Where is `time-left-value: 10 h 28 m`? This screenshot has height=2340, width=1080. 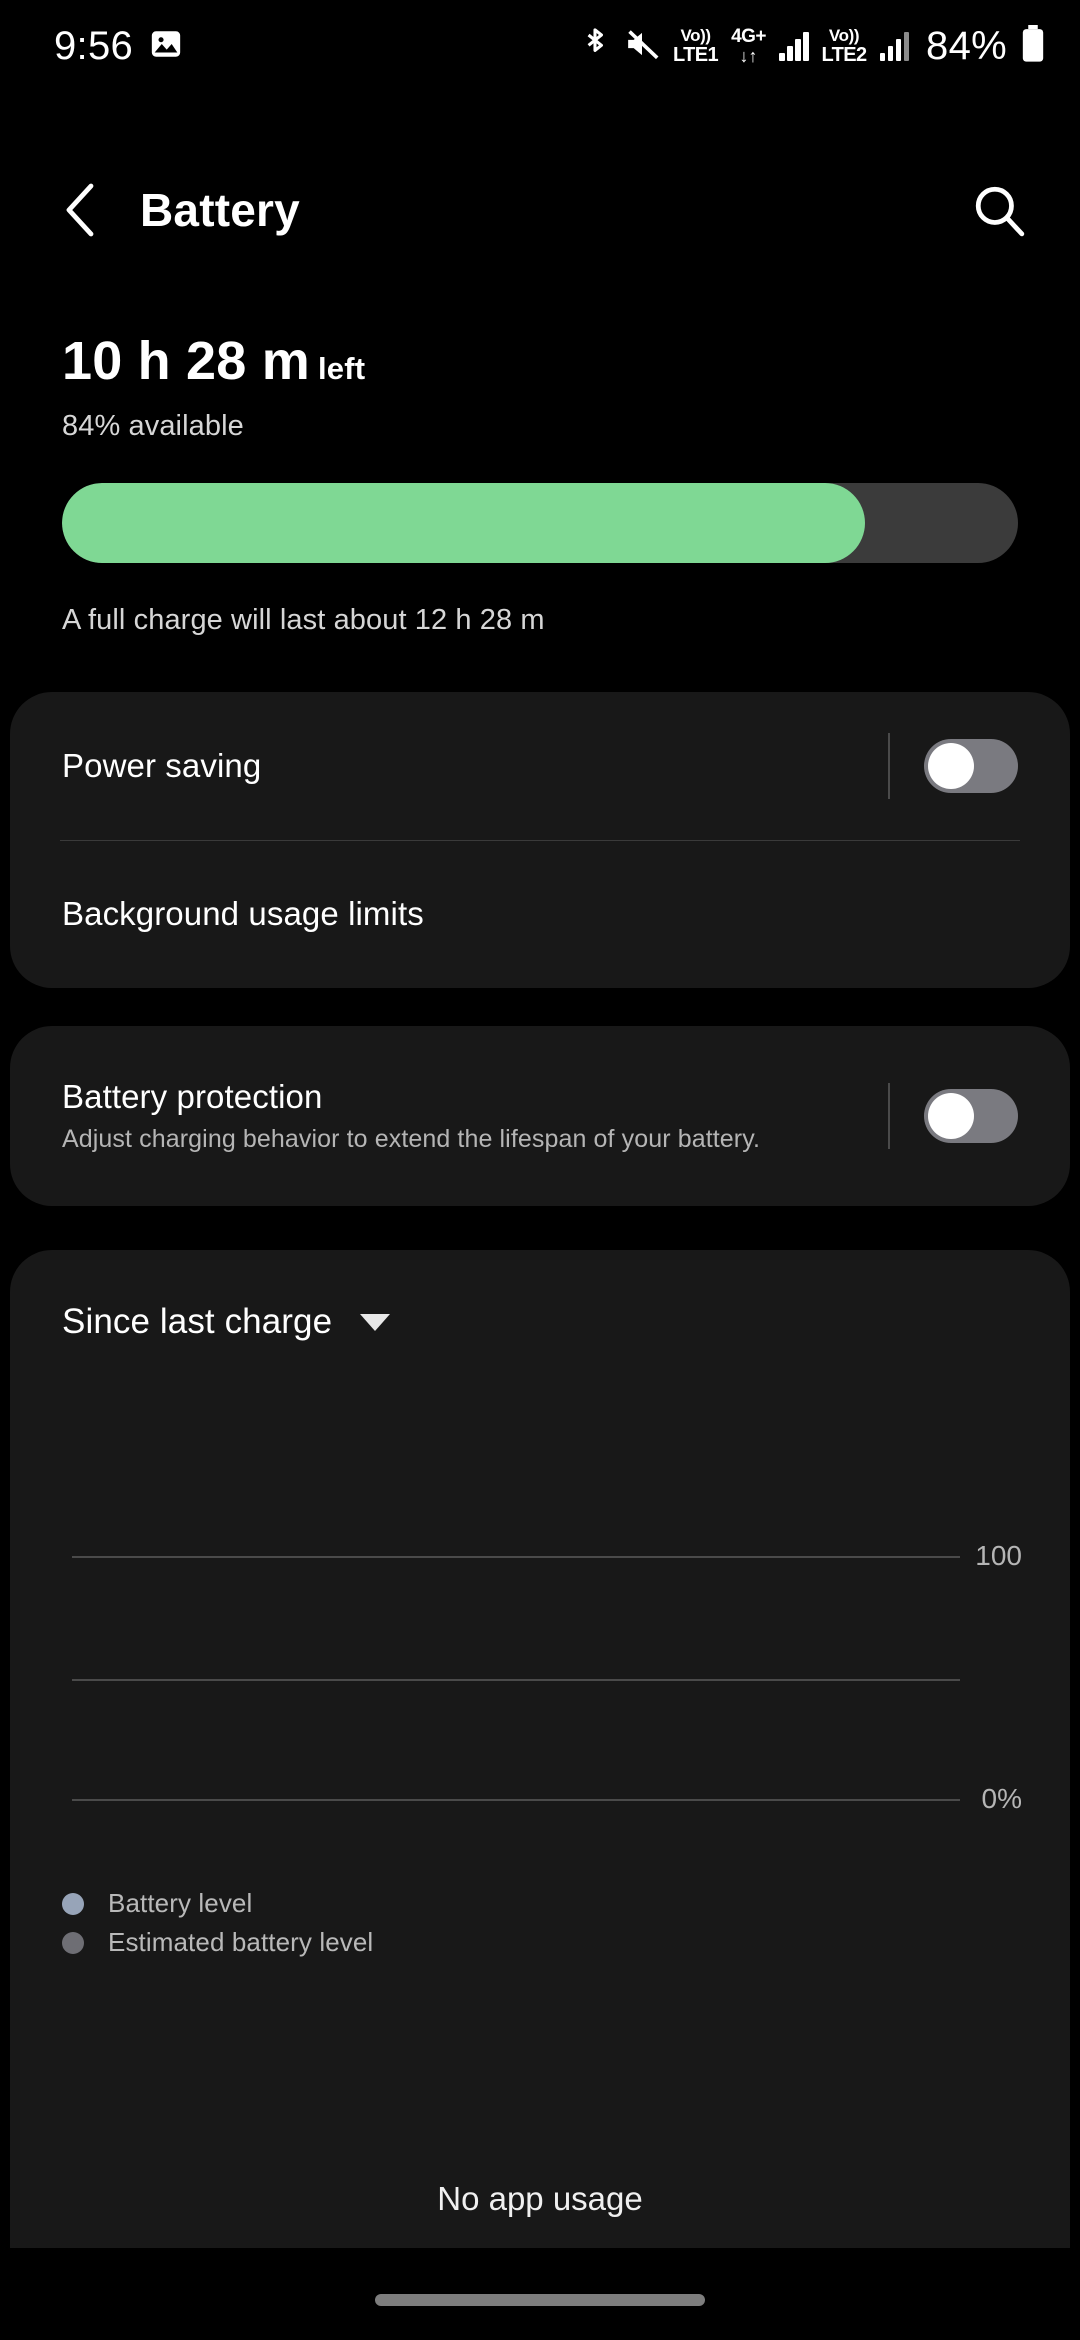
time-left-value: 10 h 28 m is located at coordinates (186, 361).